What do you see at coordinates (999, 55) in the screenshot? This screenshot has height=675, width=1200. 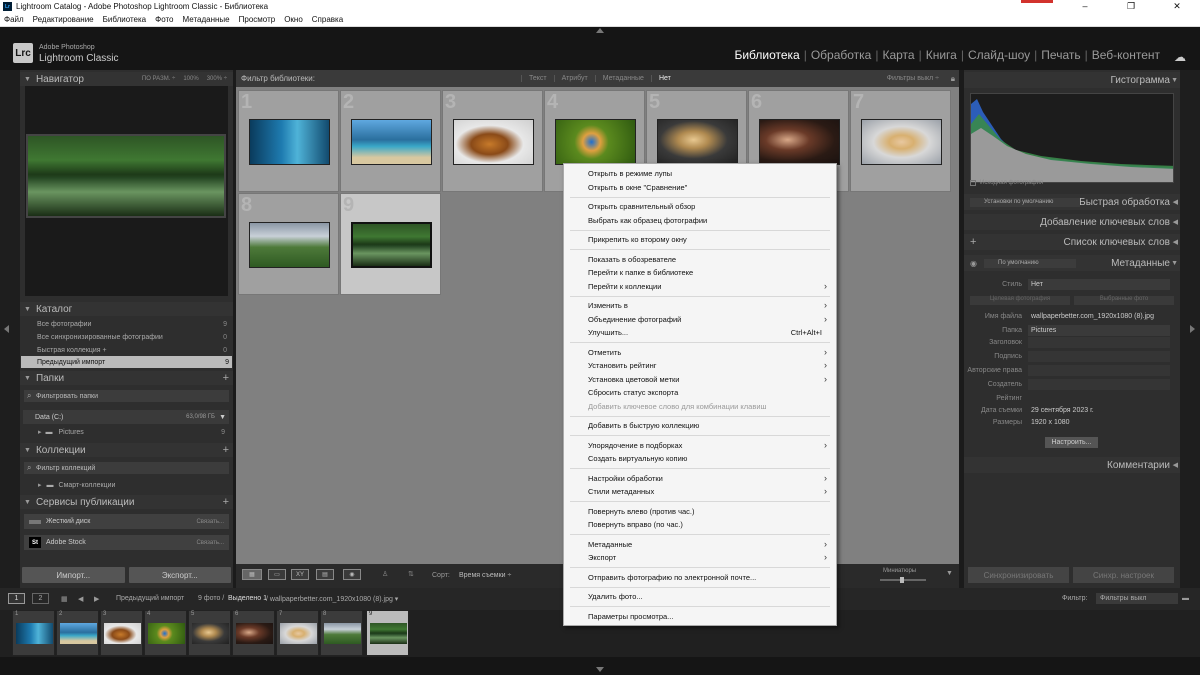 I see `module-slideshow: Слайд-шоу` at bounding box center [999, 55].